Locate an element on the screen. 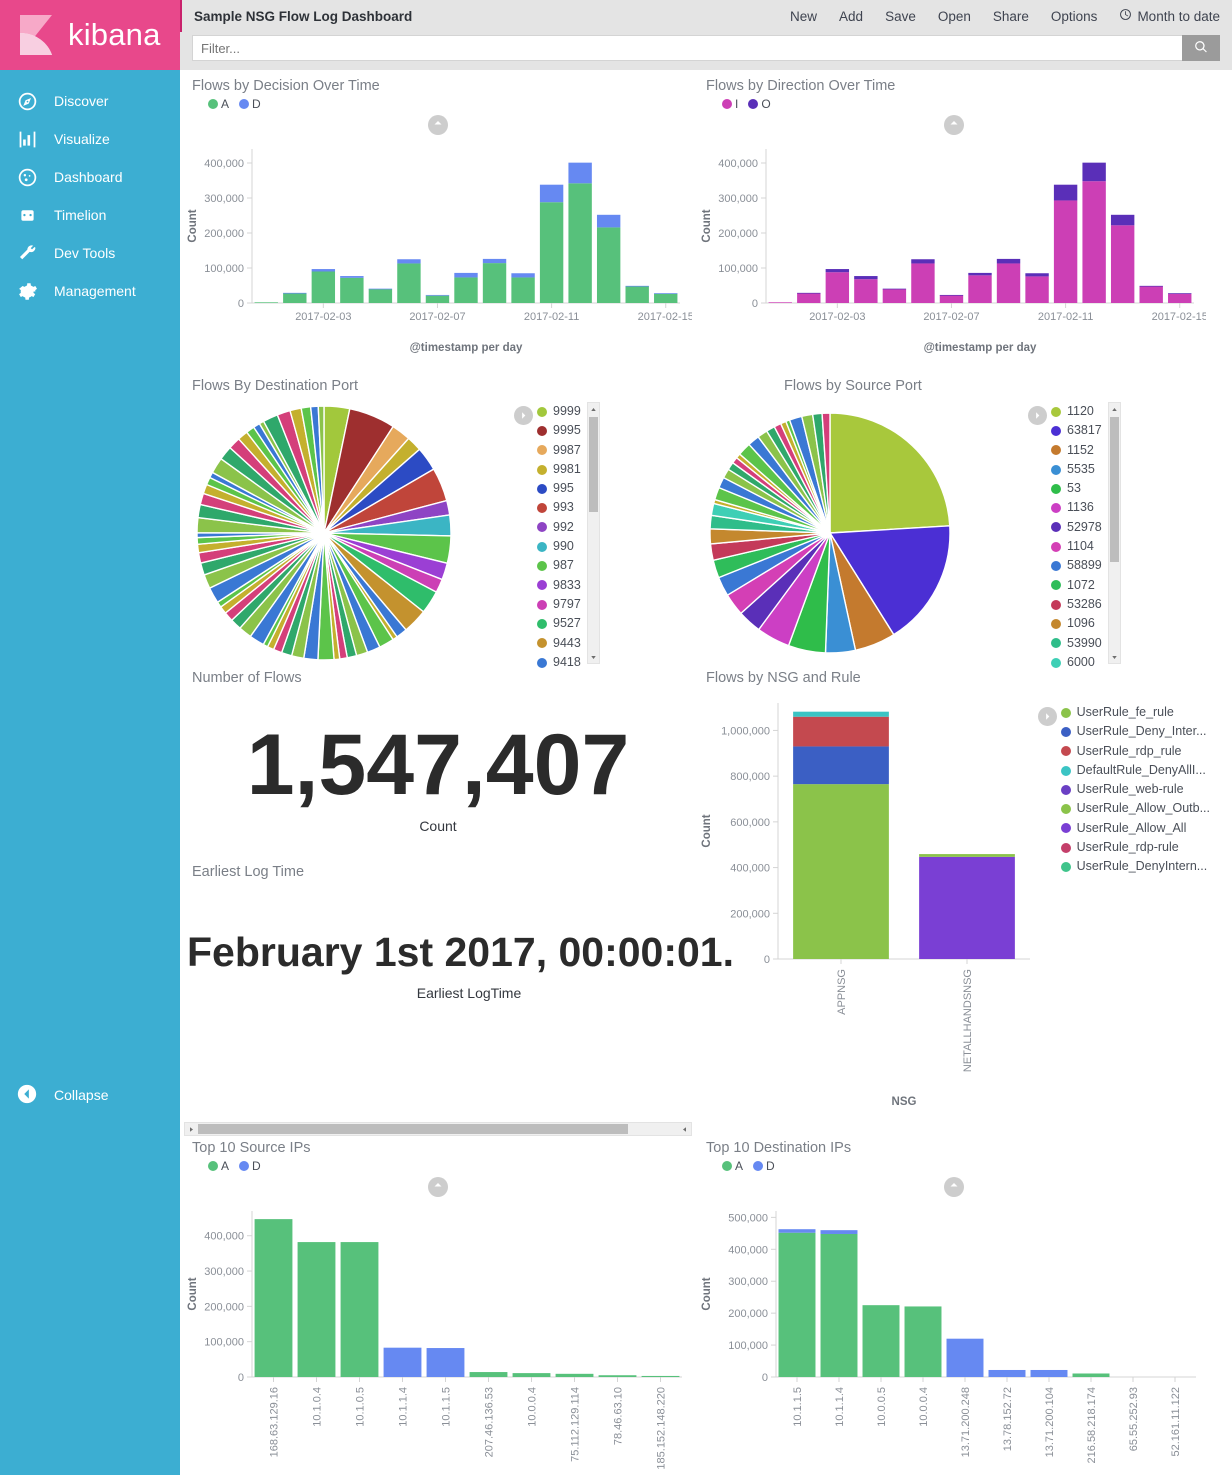 This screenshot has width=1232, height=1475. legend-label: 52978 is located at coordinates (1084, 526).